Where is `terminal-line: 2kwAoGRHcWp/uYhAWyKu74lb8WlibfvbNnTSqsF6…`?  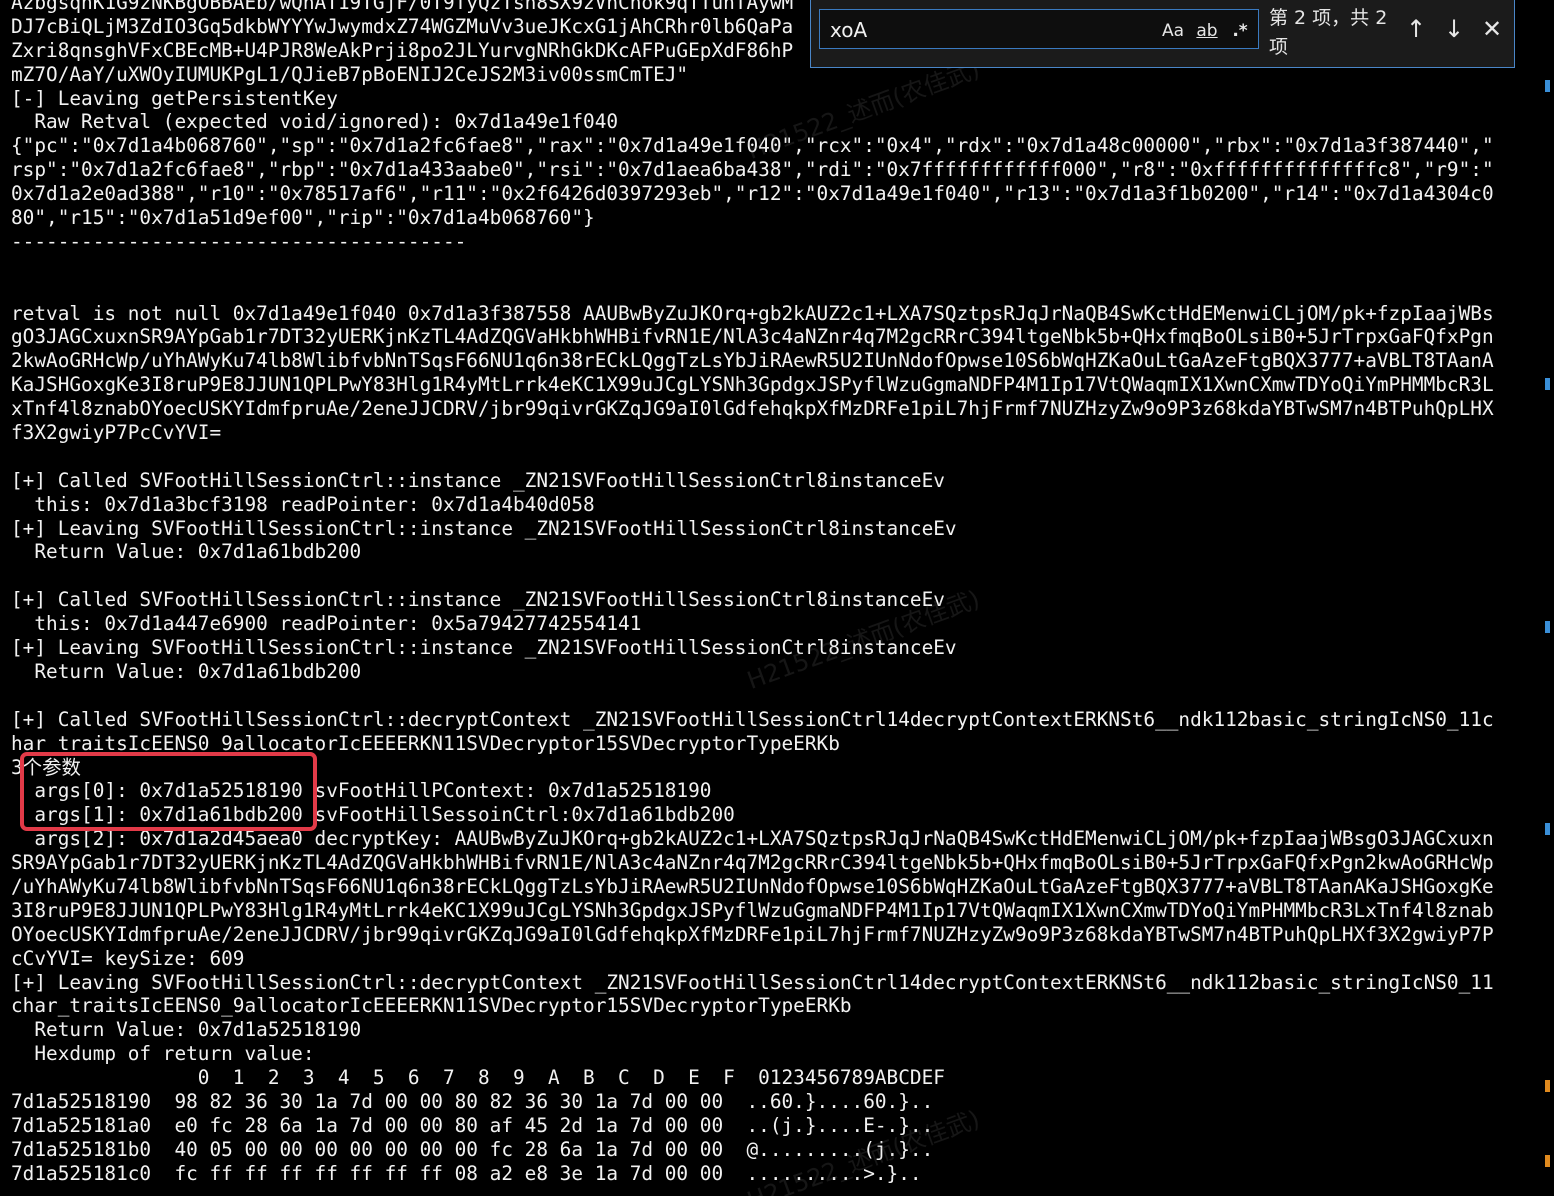
terminal-line: 2kwAoGRHcWp/uYhAWyKu74lb8WlibfvbNnTSqsF6… is located at coordinates (752, 361).